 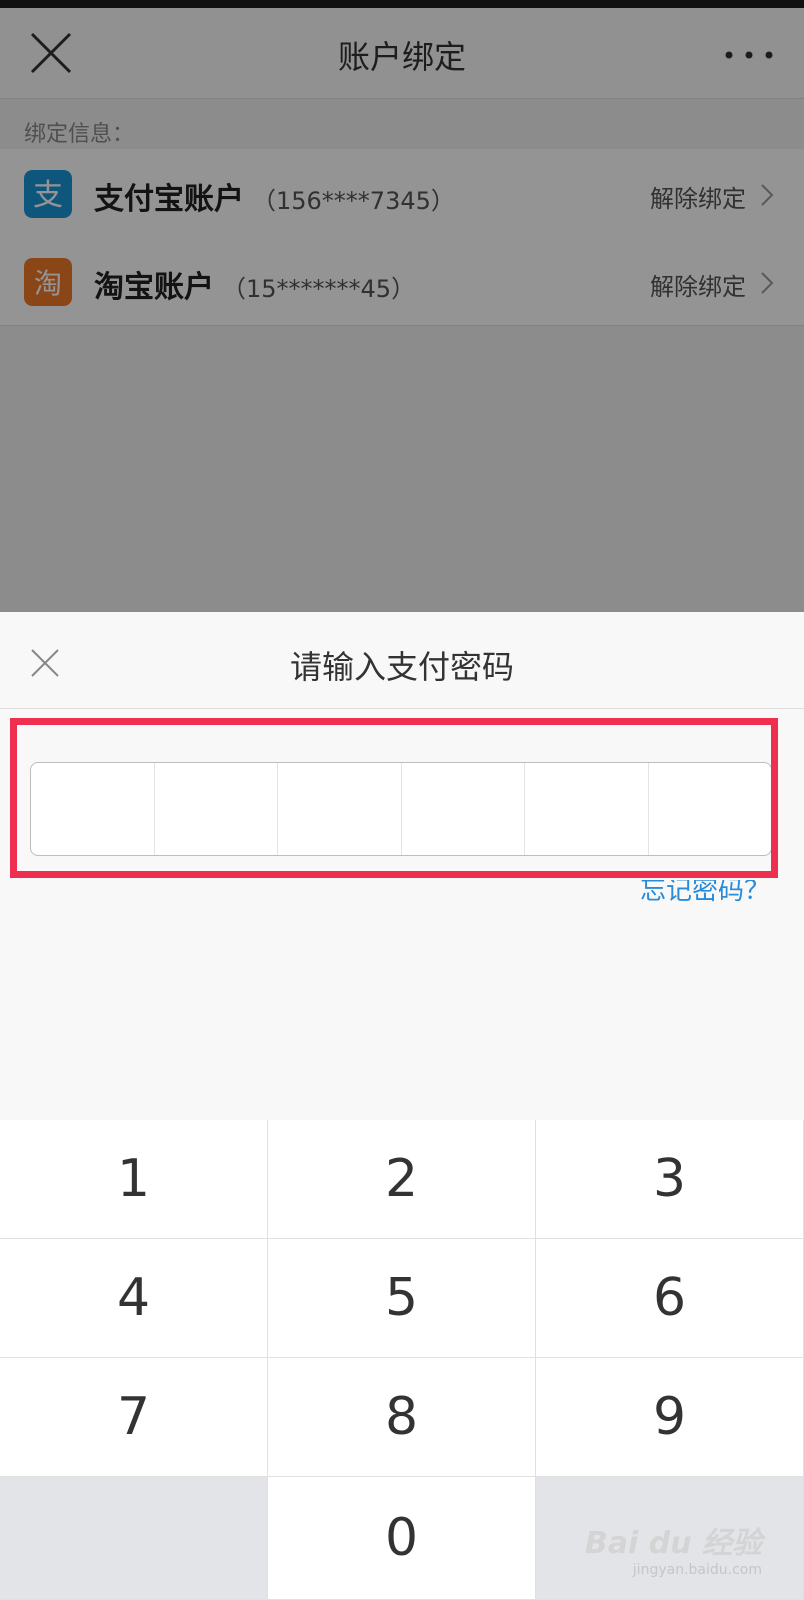 What do you see at coordinates (402, 1417) in the screenshot?
I see `key-8: 8` at bounding box center [402, 1417].